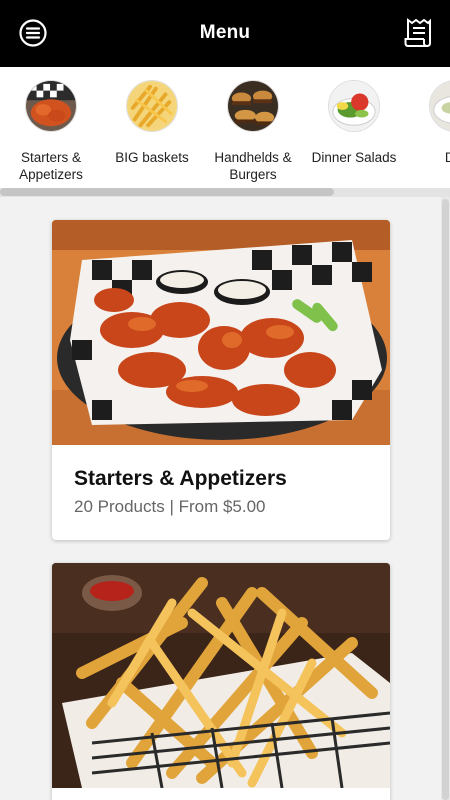 The image size is (450, 800). Describe the element at coordinates (170, 506) in the screenshot. I see `card-subtitle: 20 Products | From $5.00` at that location.